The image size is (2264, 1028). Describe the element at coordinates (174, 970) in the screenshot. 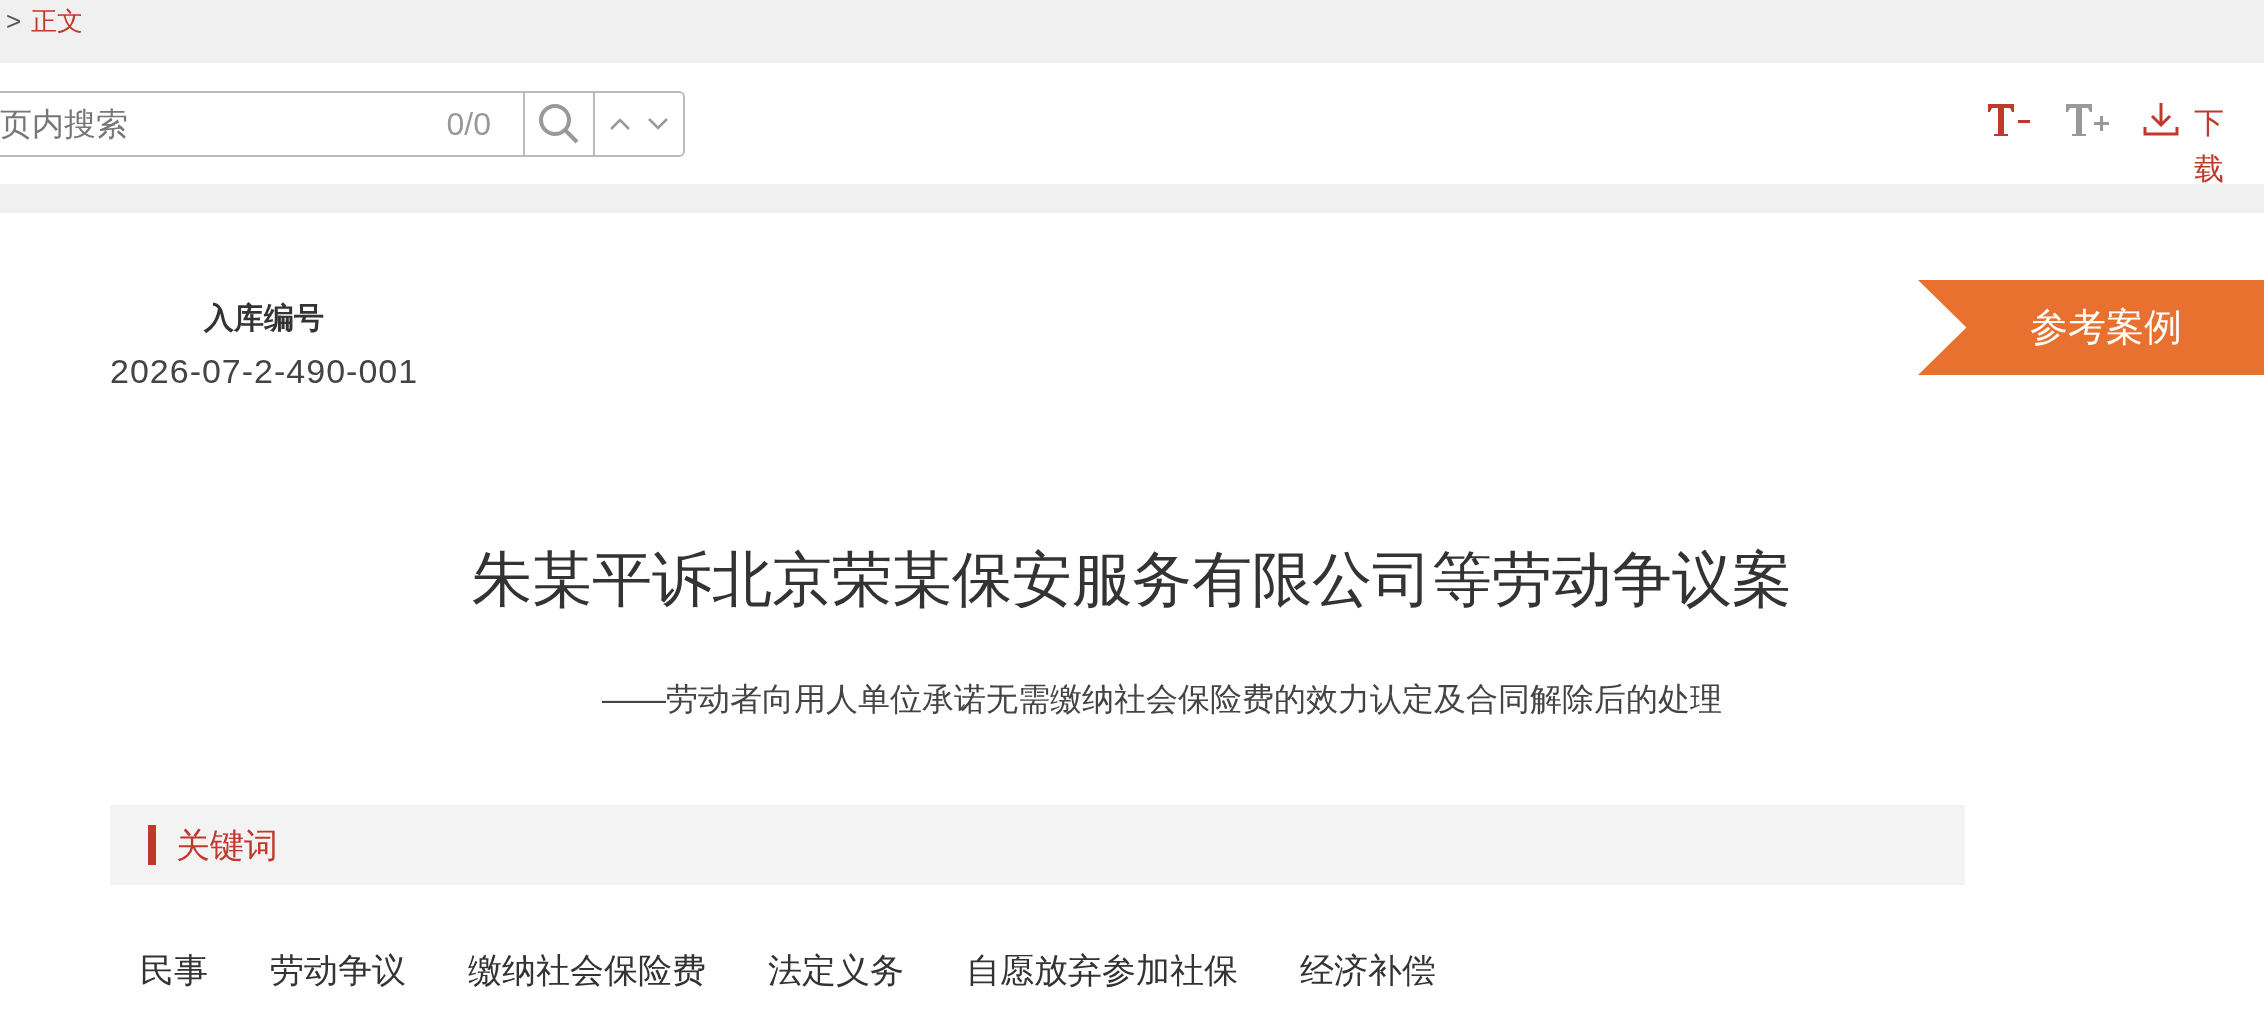

I see `keyword: 民事` at that location.